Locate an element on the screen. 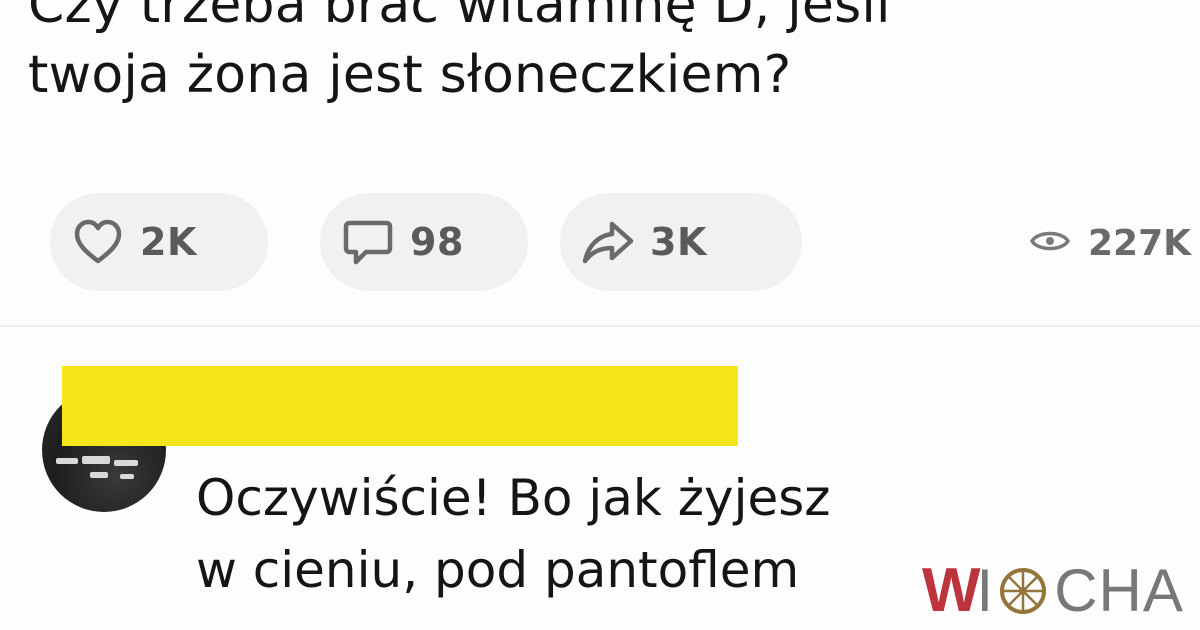  wheel-icon is located at coordinates (1023, 591).